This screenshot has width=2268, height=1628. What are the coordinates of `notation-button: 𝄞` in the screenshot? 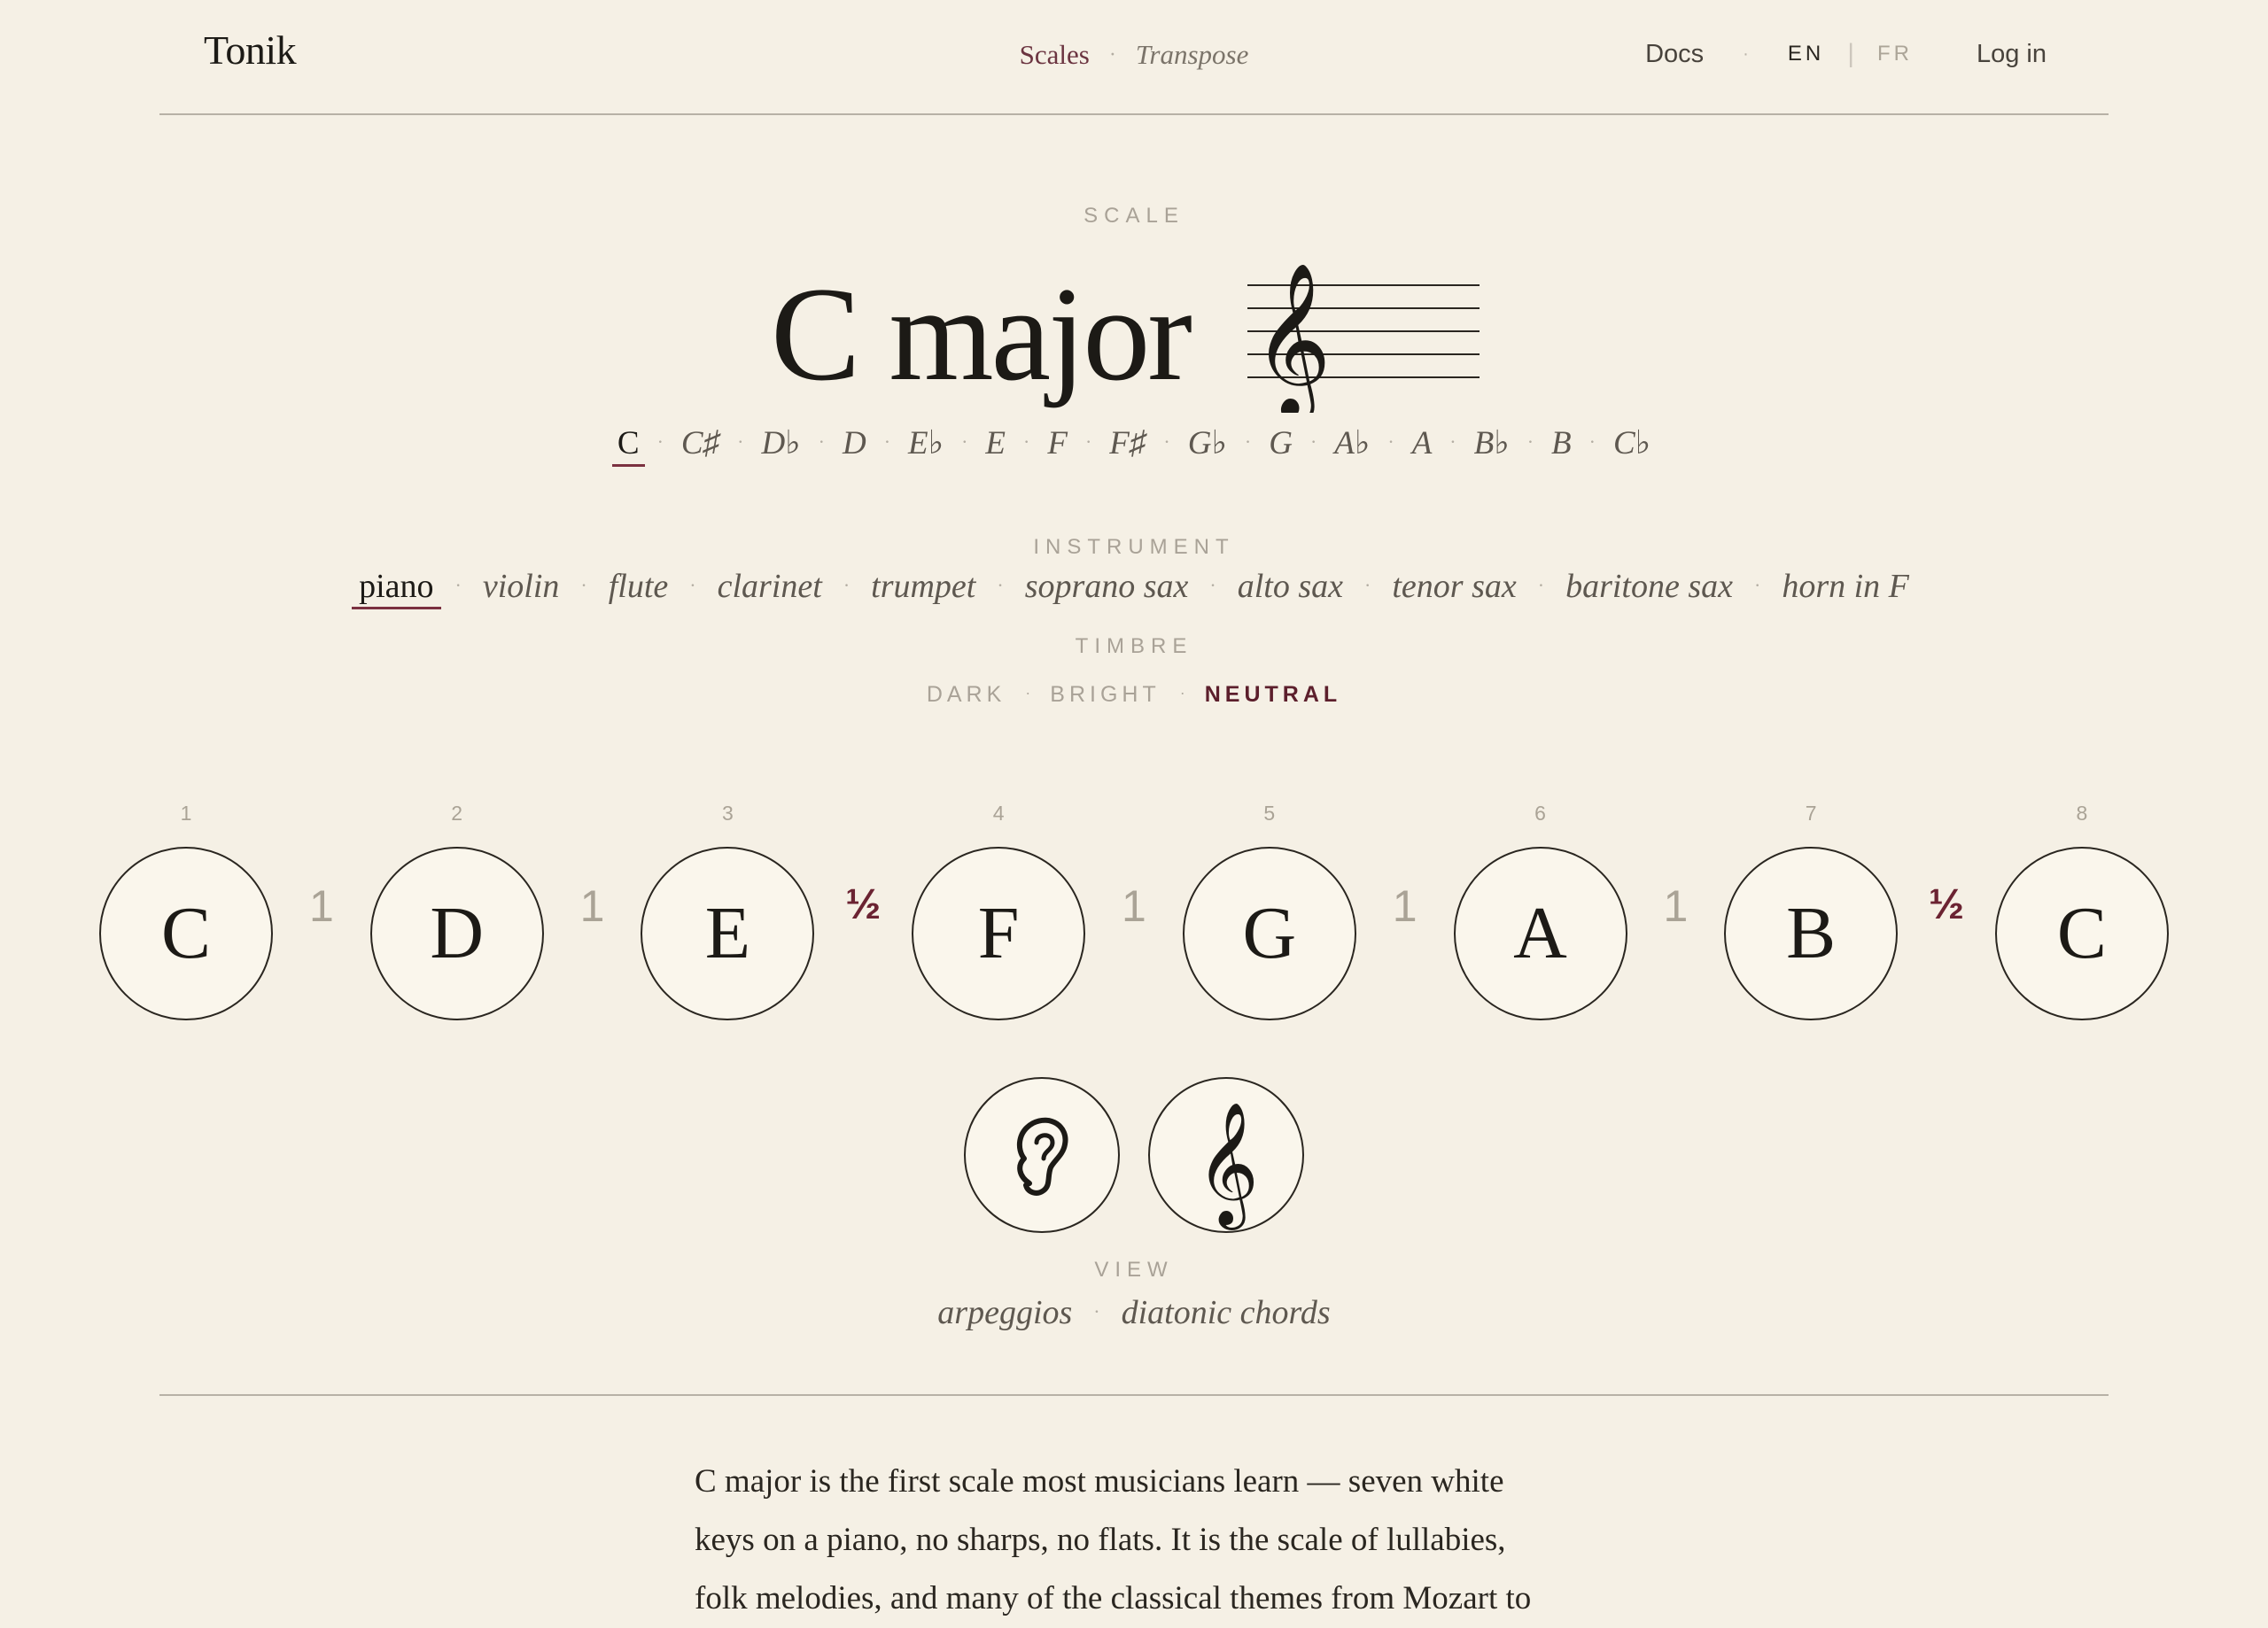 It's located at (1226, 1155).